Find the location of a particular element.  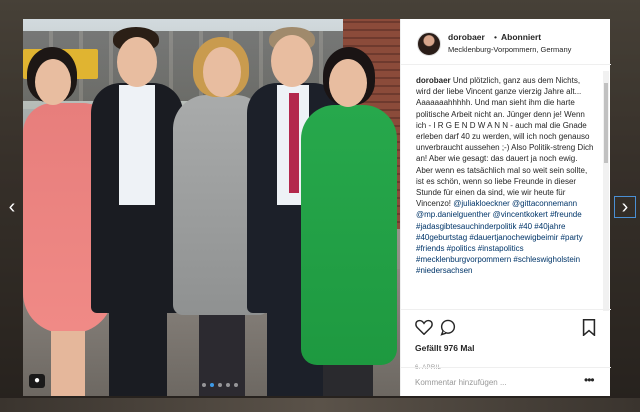

caption-username: dorobaer is located at coordinates (433, 80).